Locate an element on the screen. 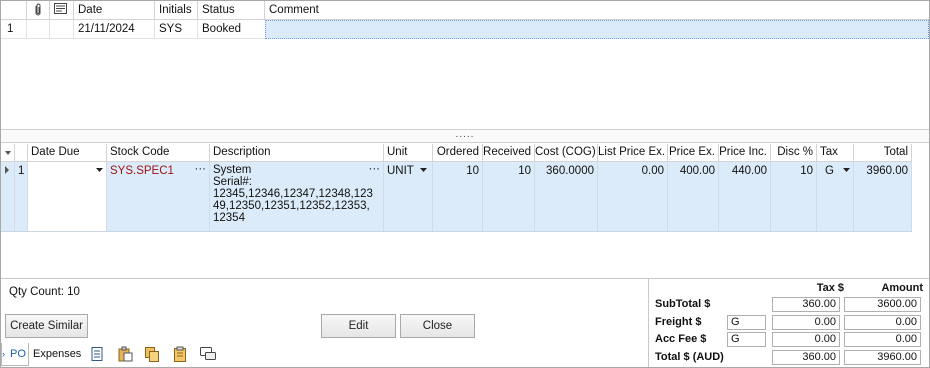 The width and height of the screenshot is (930, 368). initials-column-header: Initials is located at coordinates (176, 10).